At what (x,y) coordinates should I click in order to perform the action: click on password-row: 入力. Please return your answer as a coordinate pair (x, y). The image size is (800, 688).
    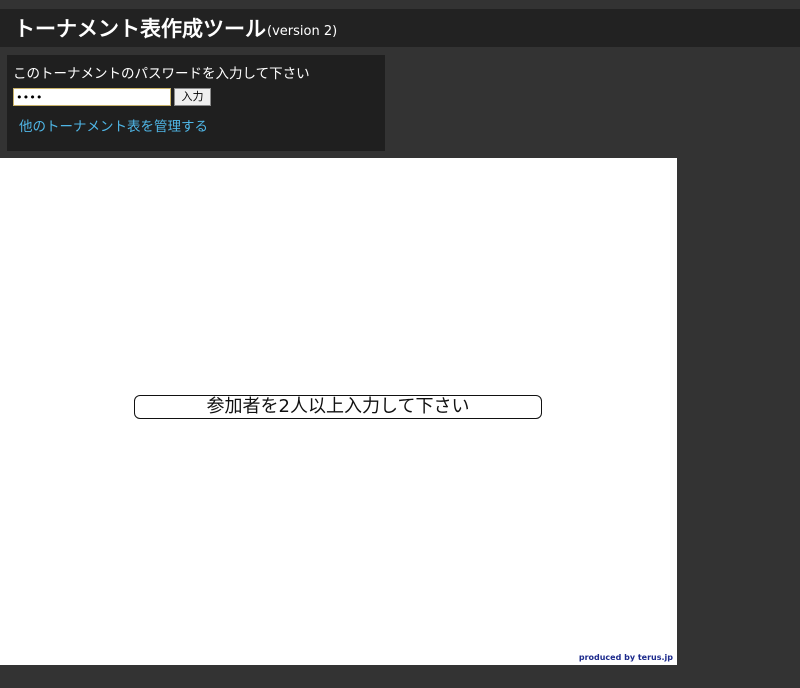
    Looking at the image, I should click on (199, 97).